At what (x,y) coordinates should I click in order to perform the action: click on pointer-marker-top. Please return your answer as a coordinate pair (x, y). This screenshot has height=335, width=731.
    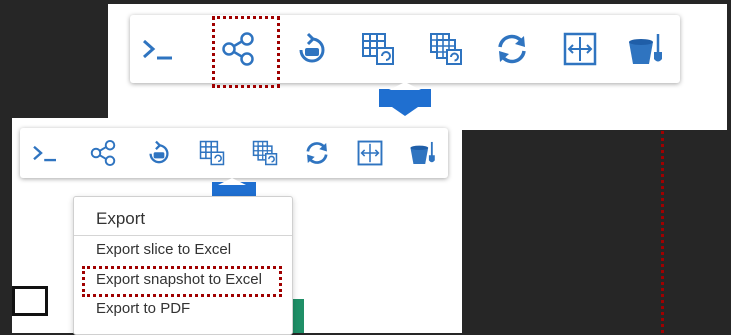
    Looking at the image, I should click on (405, 98).